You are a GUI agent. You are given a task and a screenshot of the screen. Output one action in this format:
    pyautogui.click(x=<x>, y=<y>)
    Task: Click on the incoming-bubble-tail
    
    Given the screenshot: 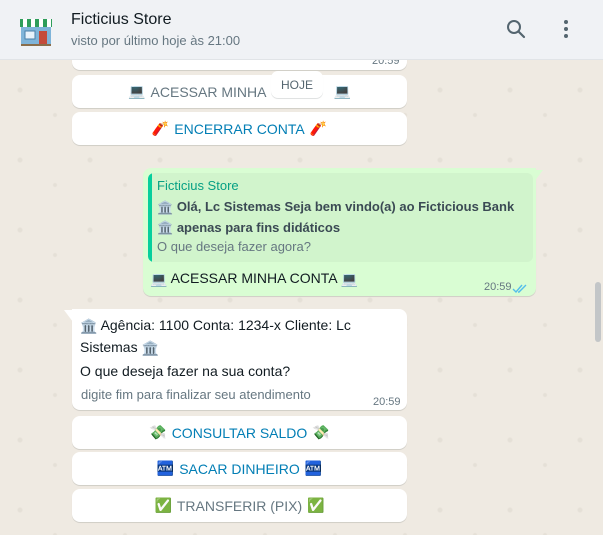 What is the action you would take?
    pyautogui.click(x=68, y=316)
    